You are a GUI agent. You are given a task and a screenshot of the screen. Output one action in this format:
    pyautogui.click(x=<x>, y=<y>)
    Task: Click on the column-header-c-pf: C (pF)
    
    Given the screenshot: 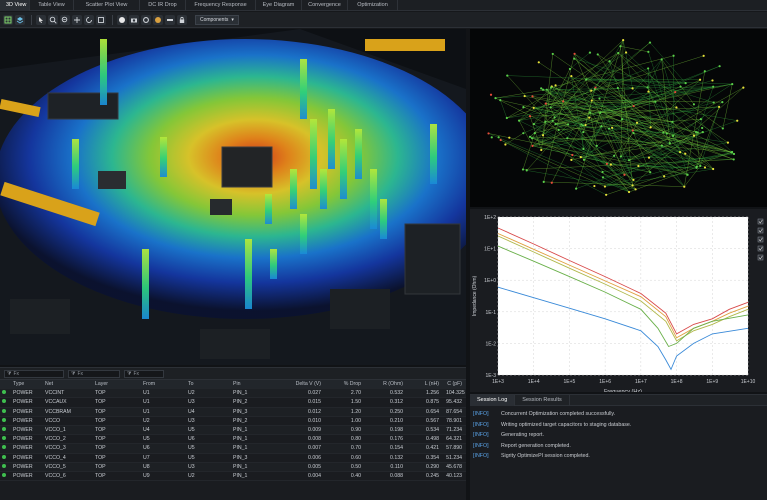 What is the action you would take?
    pyautogui.click(x=454, y=384)
    